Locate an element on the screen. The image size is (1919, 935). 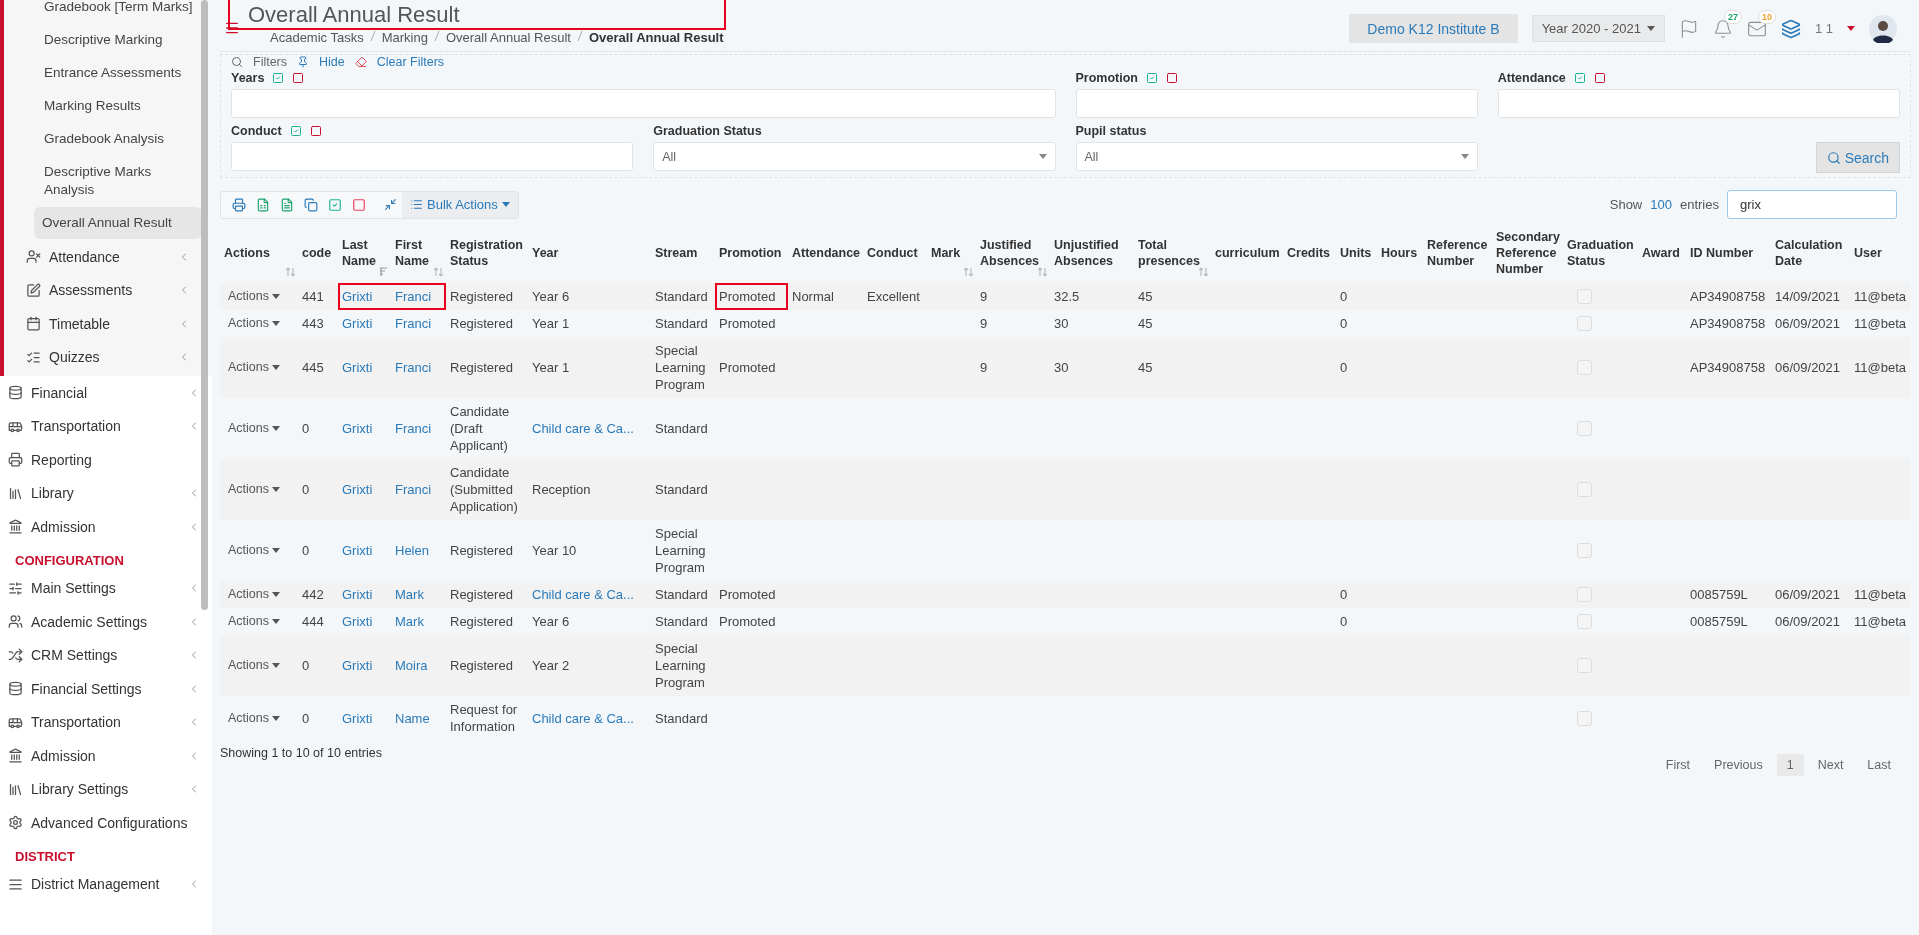
pagination-button: 1 is located at coordinates (1790, 765).